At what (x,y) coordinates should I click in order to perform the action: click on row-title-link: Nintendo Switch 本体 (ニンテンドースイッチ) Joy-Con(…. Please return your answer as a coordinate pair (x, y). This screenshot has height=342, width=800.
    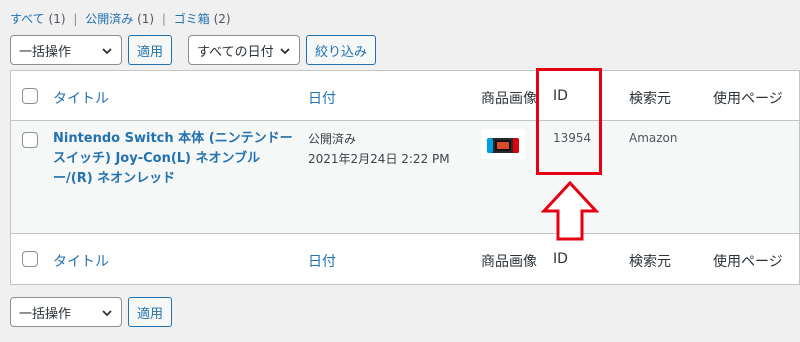
    Looking at the image, I should click on (173, 159).